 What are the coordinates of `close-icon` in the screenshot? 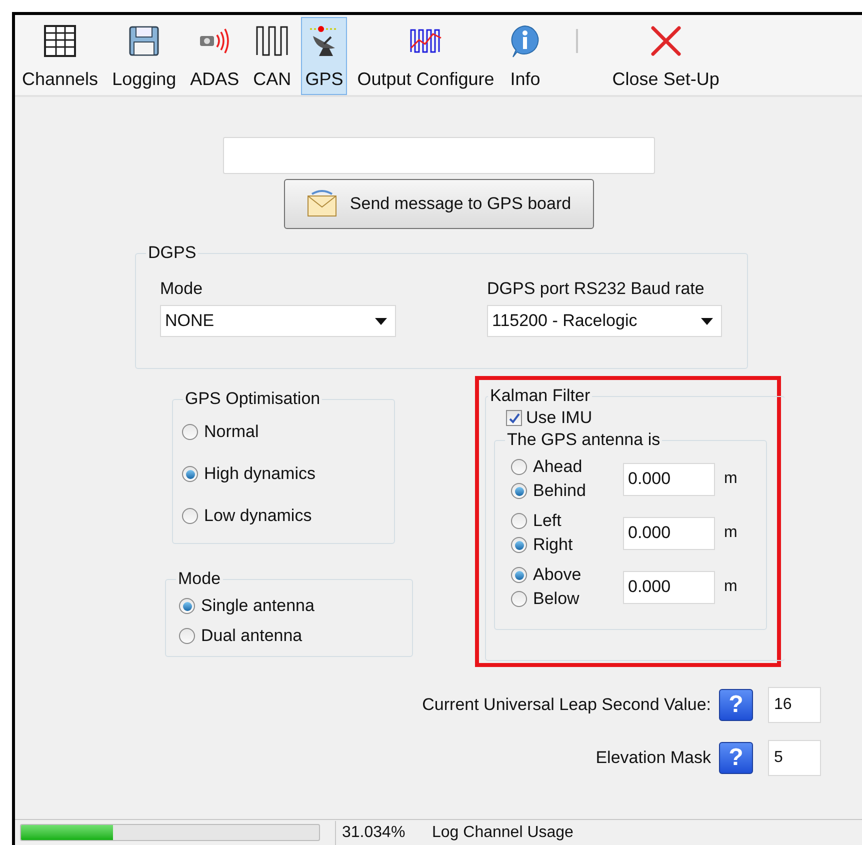 It's located at (665, 41).